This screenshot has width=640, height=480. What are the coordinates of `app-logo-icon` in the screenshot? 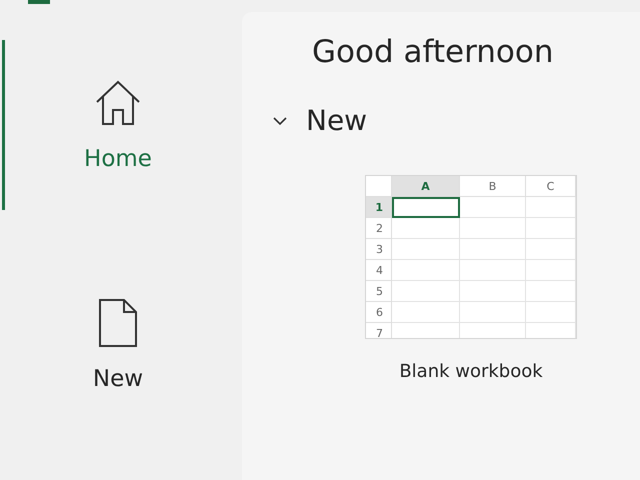 It's located at (39, 2).